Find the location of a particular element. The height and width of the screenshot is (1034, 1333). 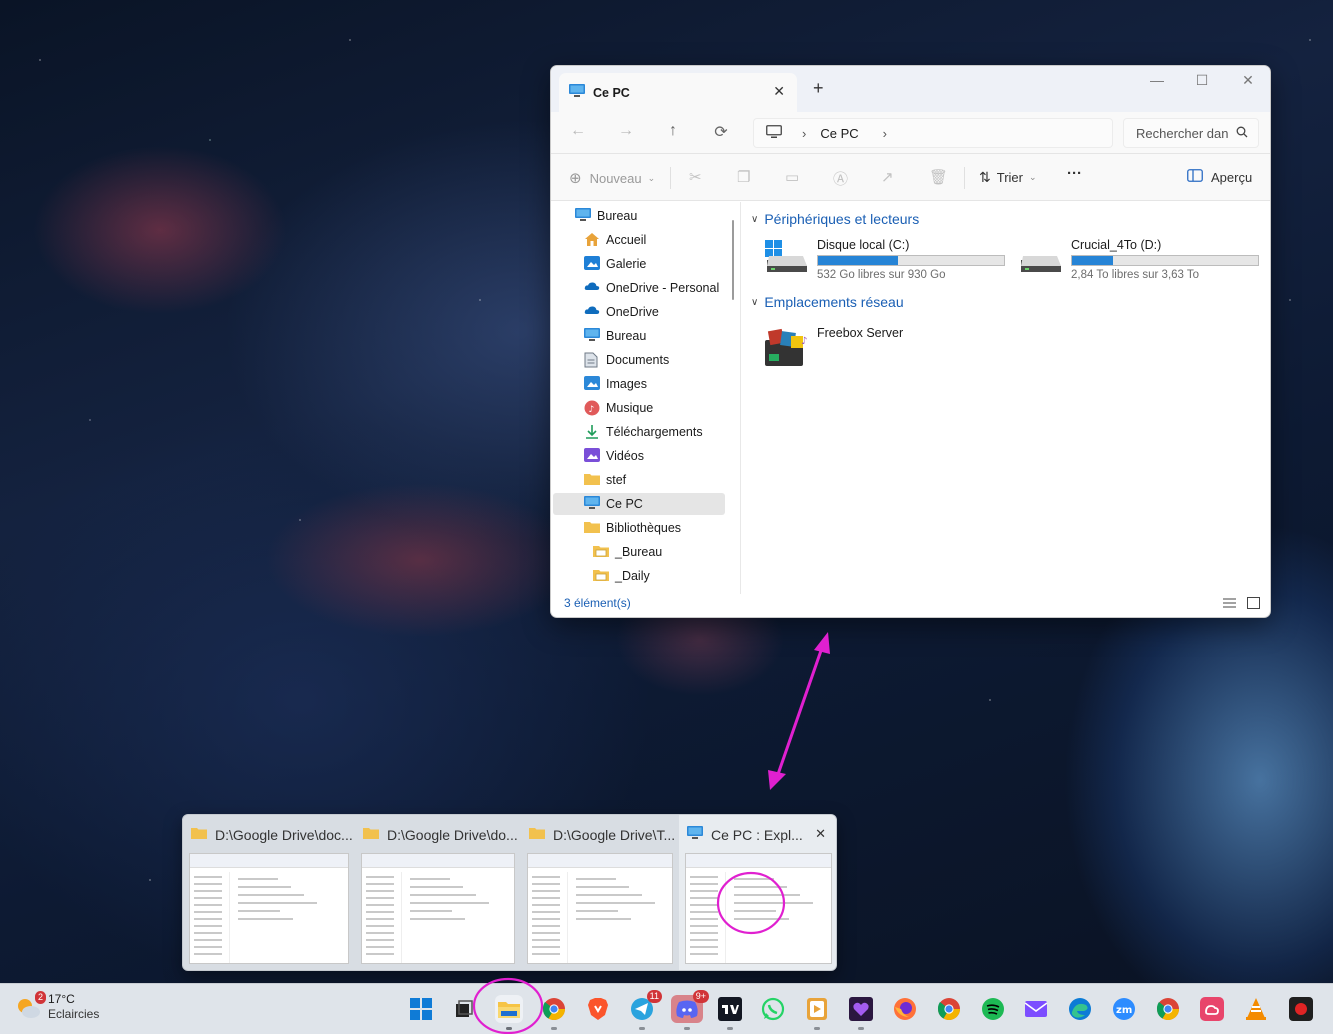

sidebar-item-label: _Daily is located at coordinates (632, 576).